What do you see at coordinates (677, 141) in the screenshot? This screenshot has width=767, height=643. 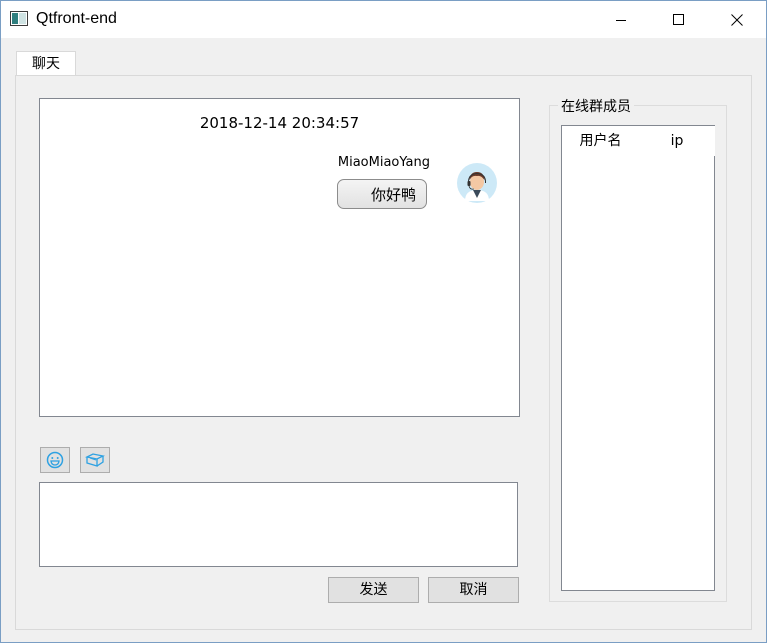 I see `column-header-ip: ip` at bounding box center [677, 141].